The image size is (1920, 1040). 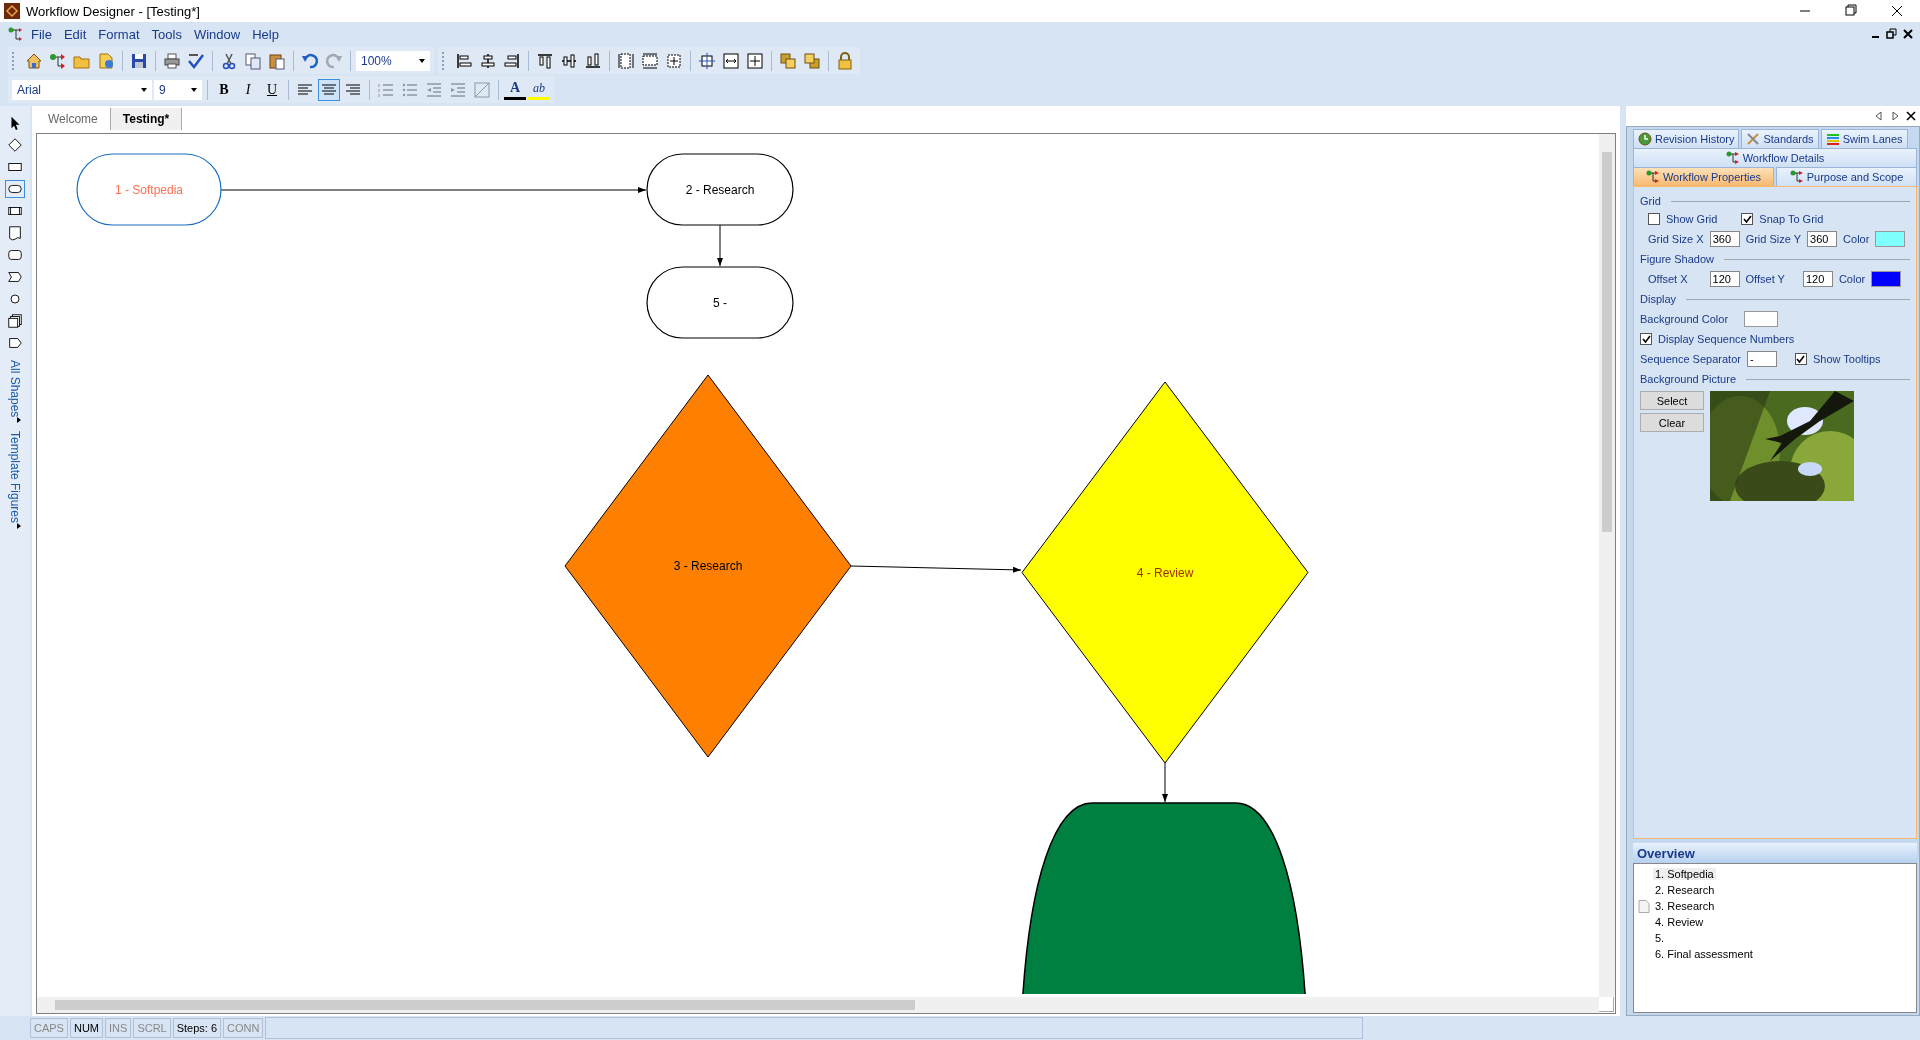 What do you see at coordinates (1684, 319) in the screenshot?
I see `field-label: Background Color` at bounding box center [1684, 319].